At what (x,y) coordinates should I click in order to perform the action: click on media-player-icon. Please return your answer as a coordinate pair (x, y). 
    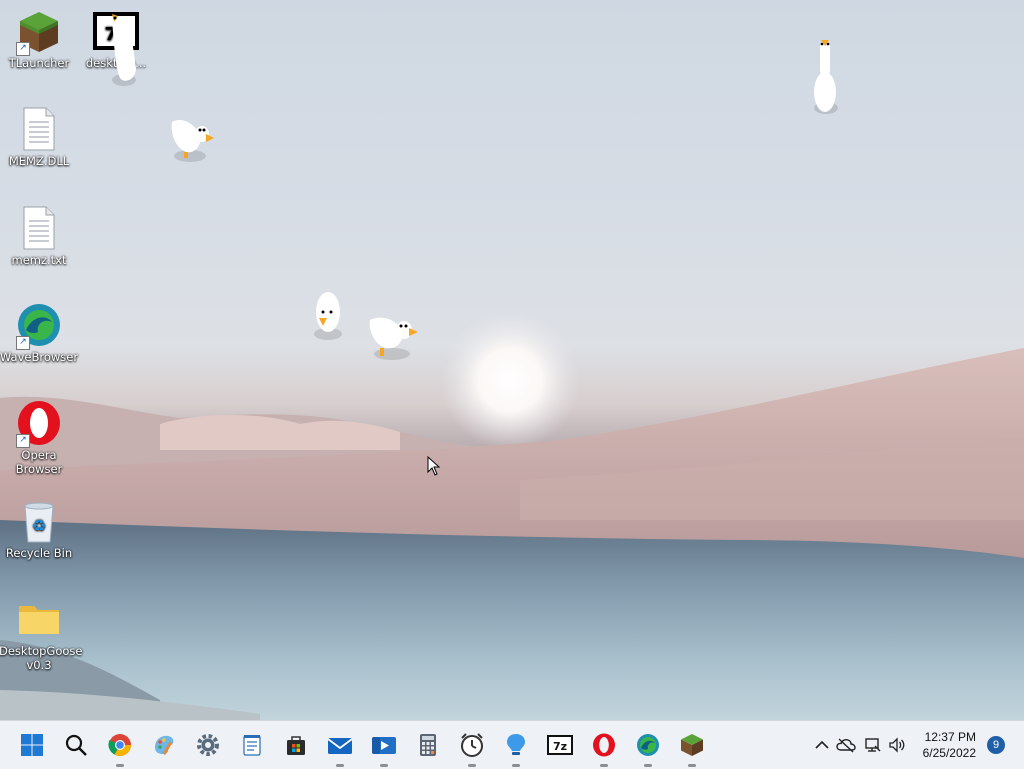
    Looking at the image, I should click on (384, 745).